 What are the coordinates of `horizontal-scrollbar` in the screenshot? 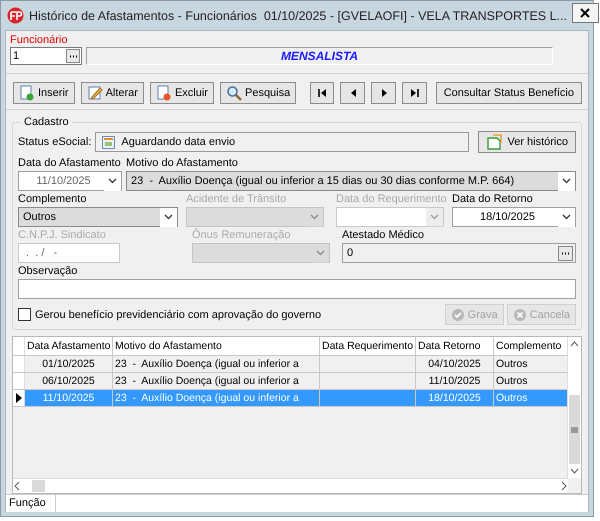 It's located at (290, 485).